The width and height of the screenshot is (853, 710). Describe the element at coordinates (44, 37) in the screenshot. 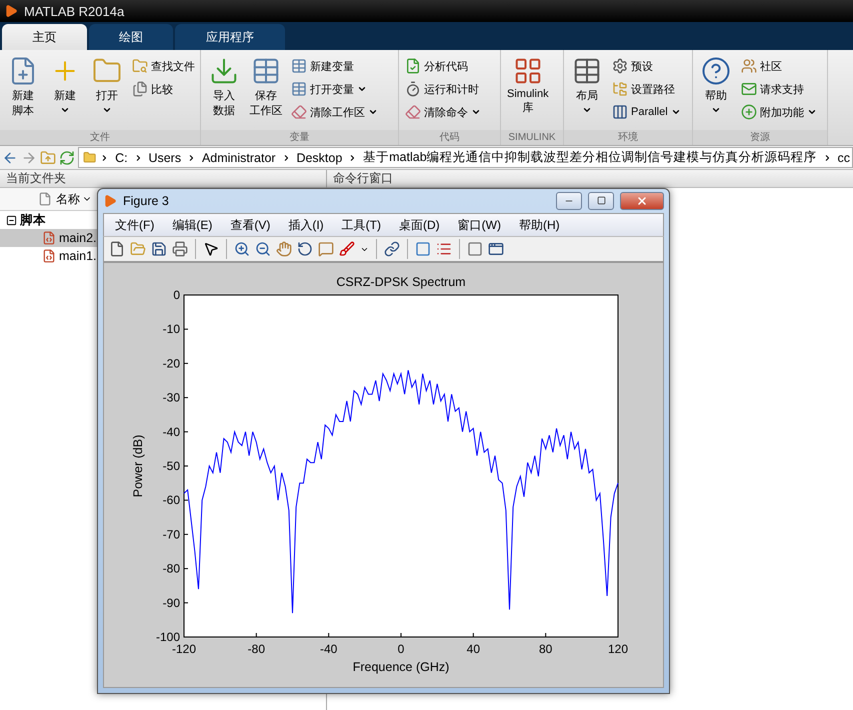

I see `ribbon-tab: 主页` at that location.